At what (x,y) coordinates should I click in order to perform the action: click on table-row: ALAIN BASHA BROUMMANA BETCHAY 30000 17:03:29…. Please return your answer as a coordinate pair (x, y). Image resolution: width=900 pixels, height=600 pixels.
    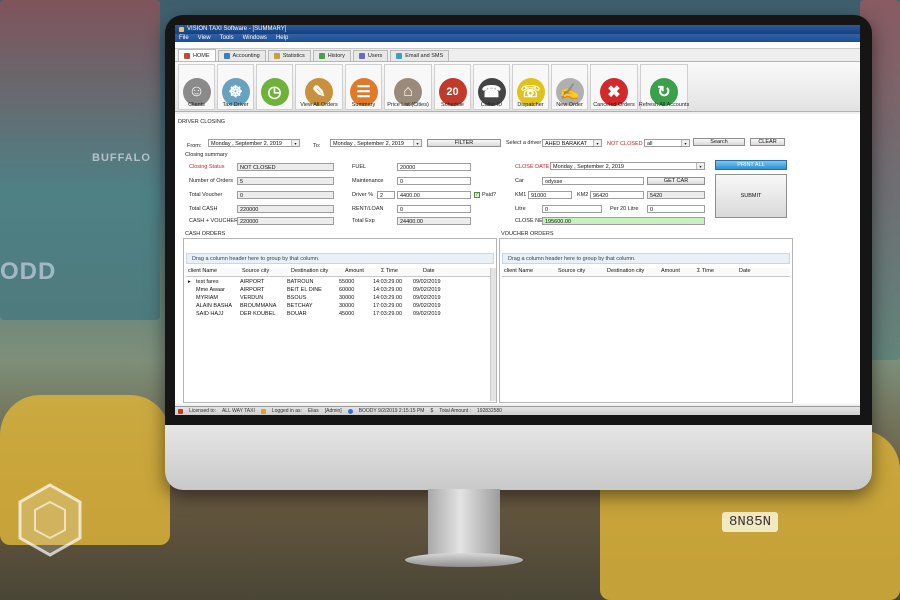
    Looking at the image, I should click on (340, 306).